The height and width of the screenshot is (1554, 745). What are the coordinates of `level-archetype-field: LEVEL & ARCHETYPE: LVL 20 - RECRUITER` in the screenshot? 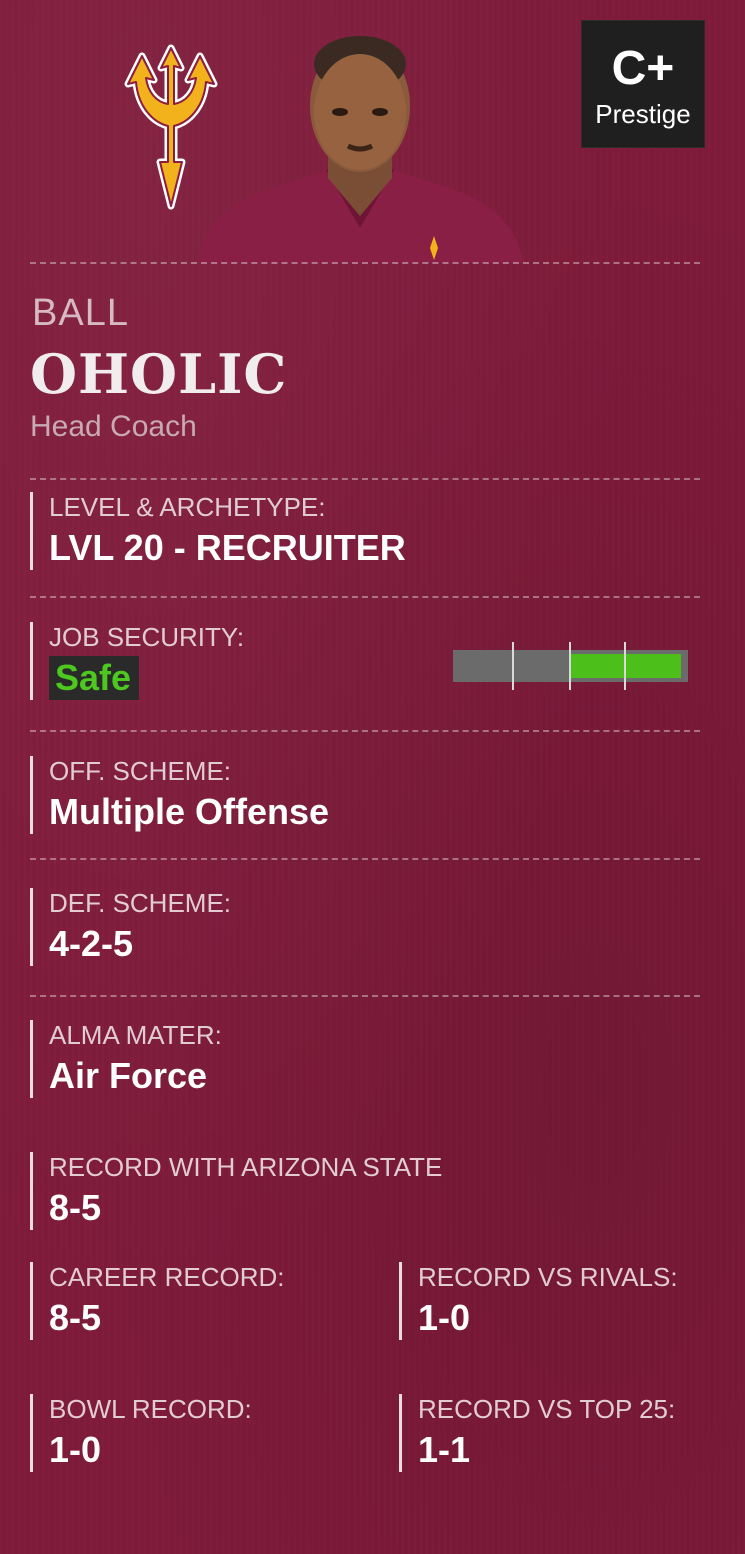 It's located at (218, 531).